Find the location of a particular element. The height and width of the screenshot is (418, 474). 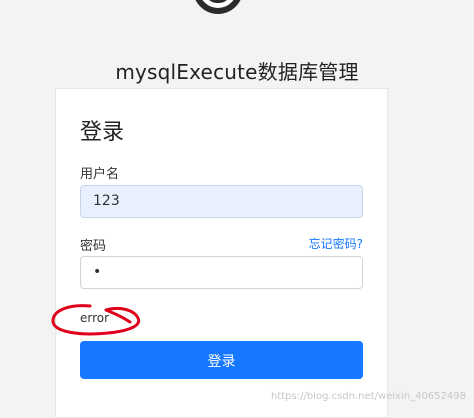

error-text: error is located at coordinates (95, 318).